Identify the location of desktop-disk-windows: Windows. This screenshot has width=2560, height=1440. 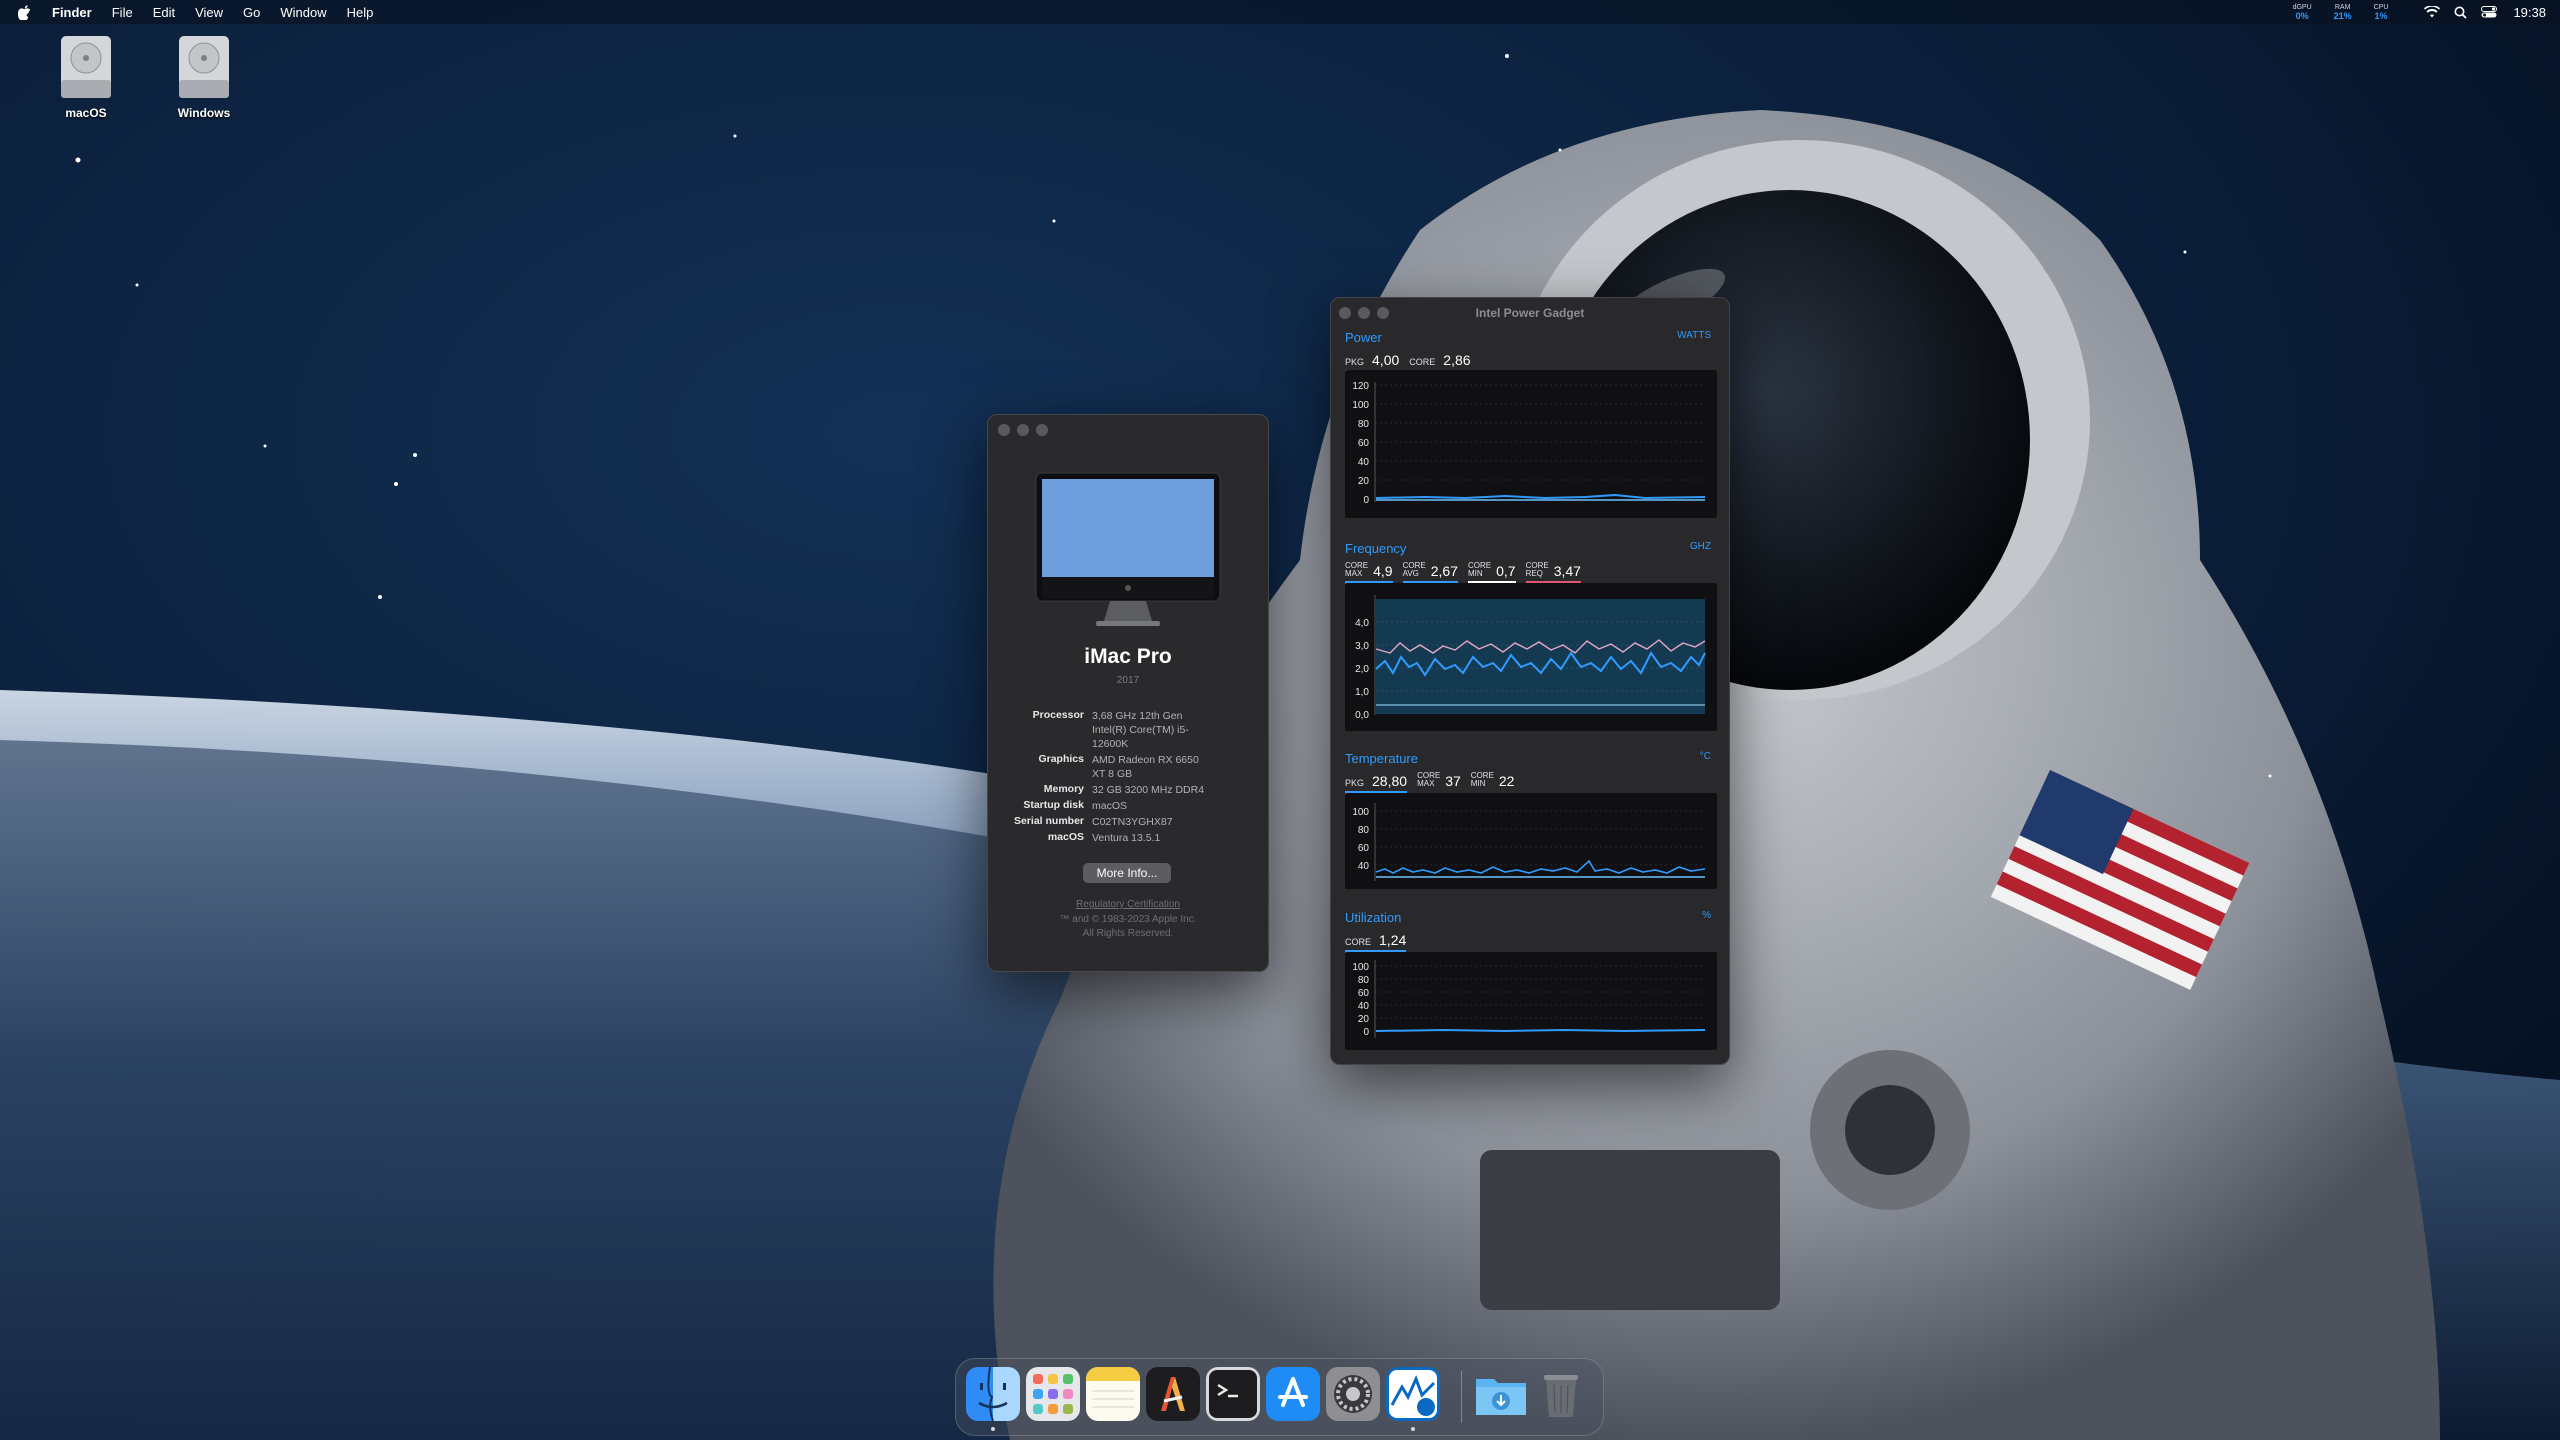
(204, 77).